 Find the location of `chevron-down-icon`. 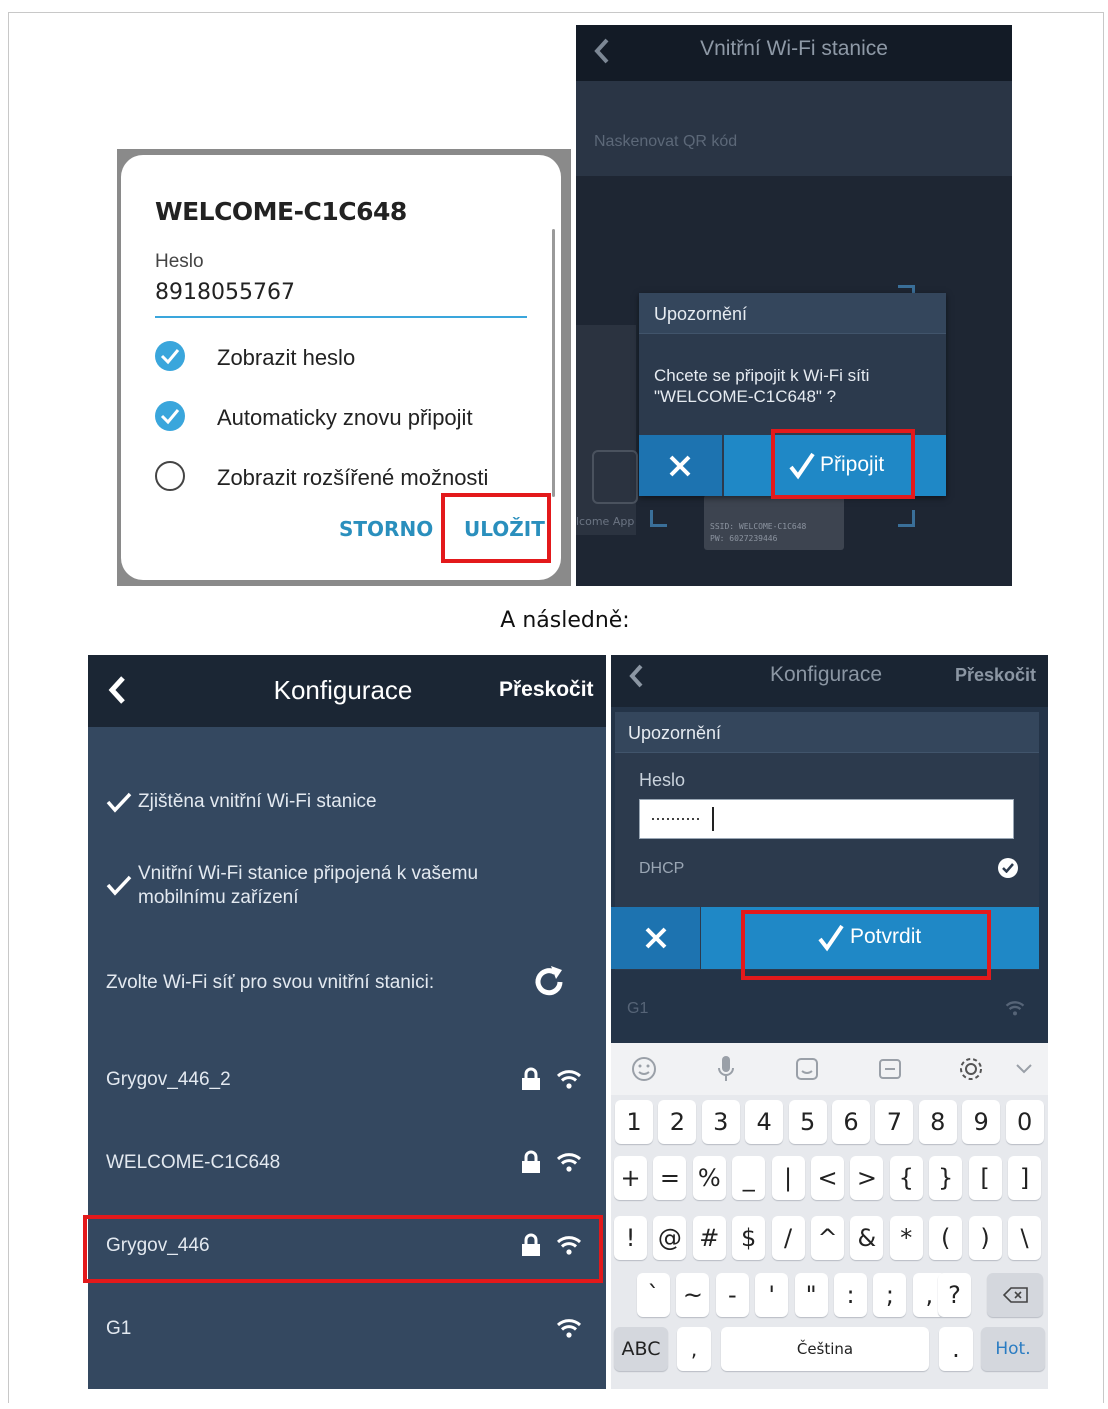

chevron-down-icon is located at coordinates (1024, 1069).